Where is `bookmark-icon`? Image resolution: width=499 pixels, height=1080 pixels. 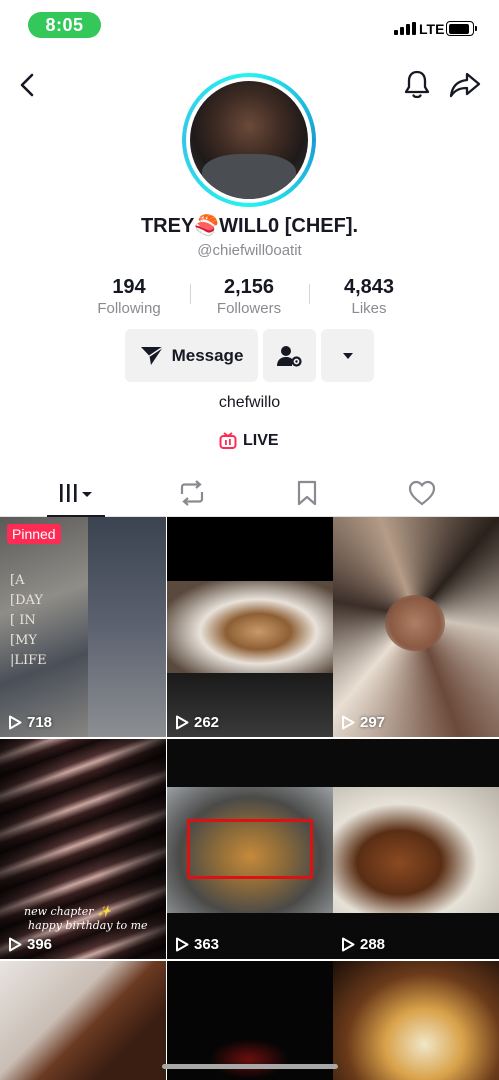 bookmark-icon is located at coordinates (307, 493).